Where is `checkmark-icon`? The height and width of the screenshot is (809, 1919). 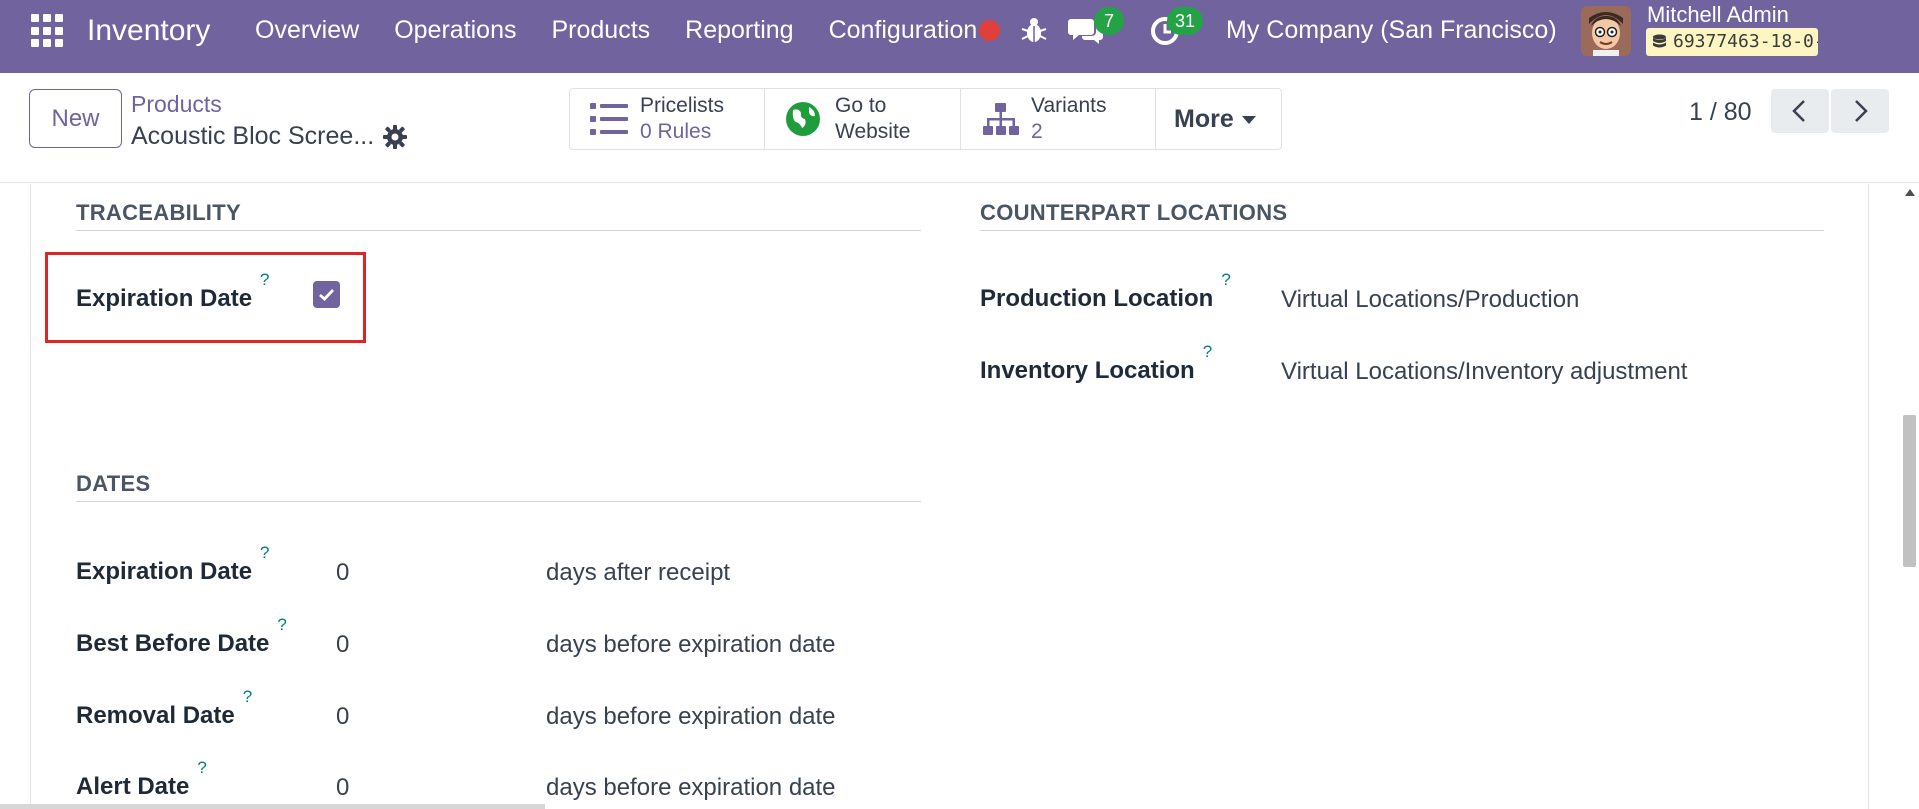
checkmark-icon is located at coordinates (327, 295).